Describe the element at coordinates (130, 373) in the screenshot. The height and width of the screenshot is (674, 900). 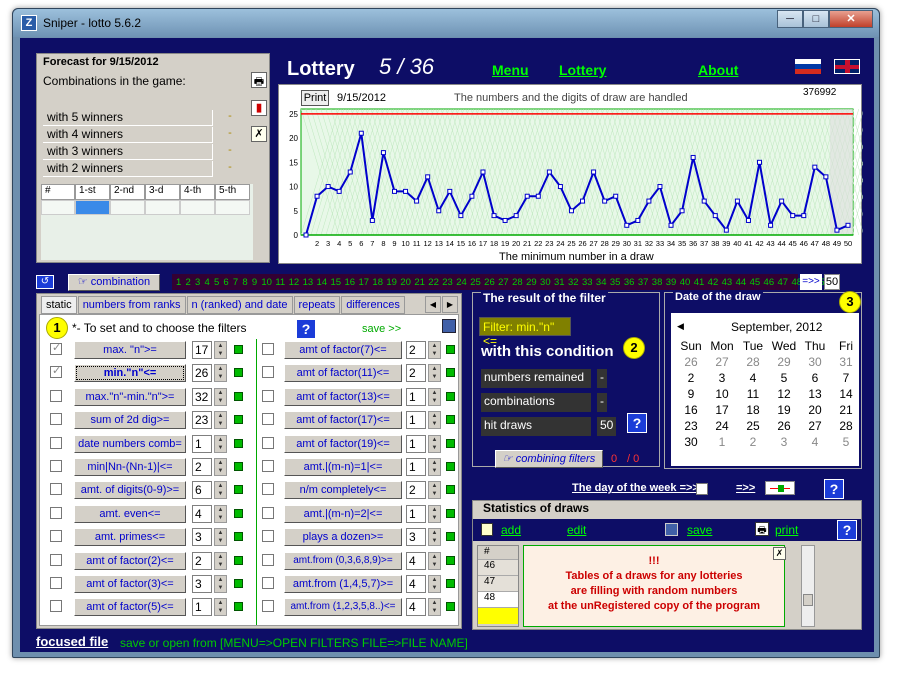
I see `filter-button: min."n"<=` at that location.